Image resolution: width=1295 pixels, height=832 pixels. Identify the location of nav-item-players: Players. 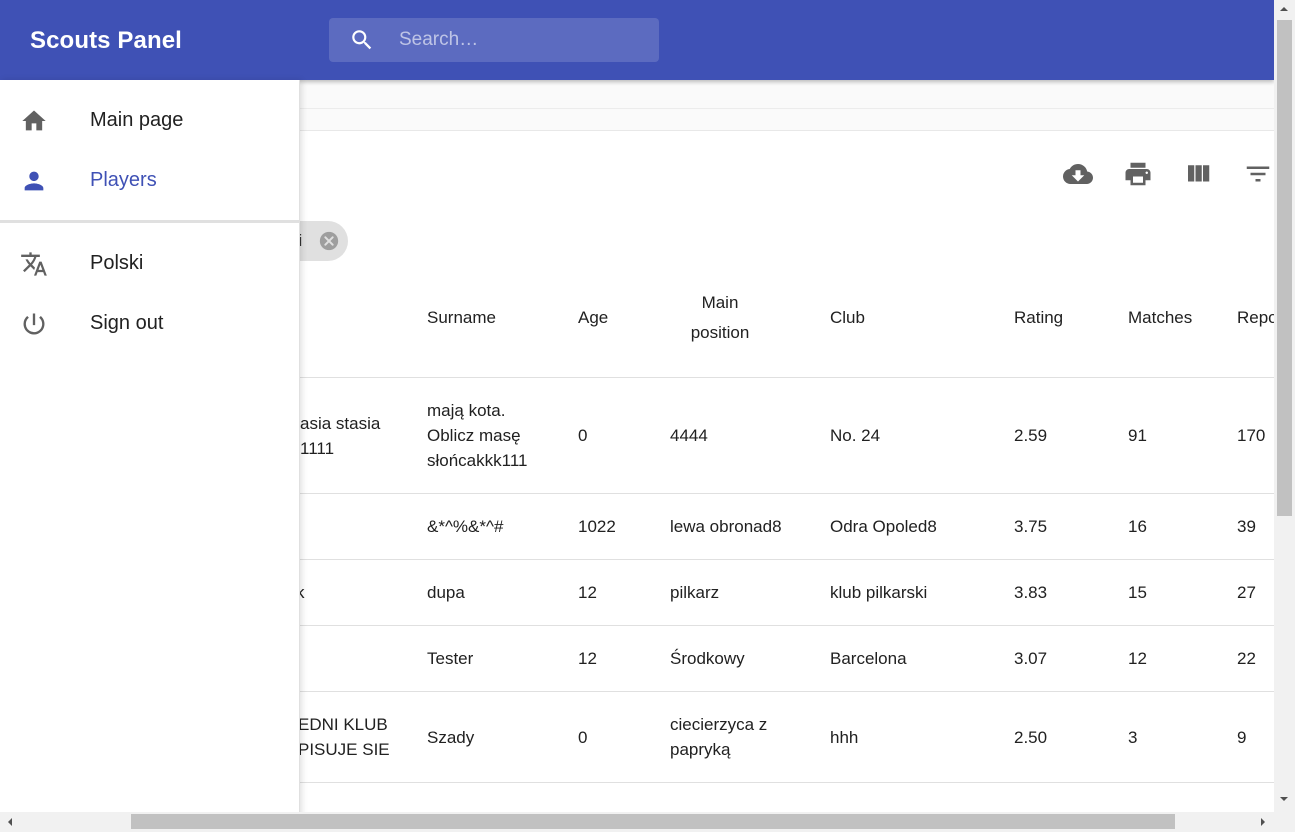
(149, 180).